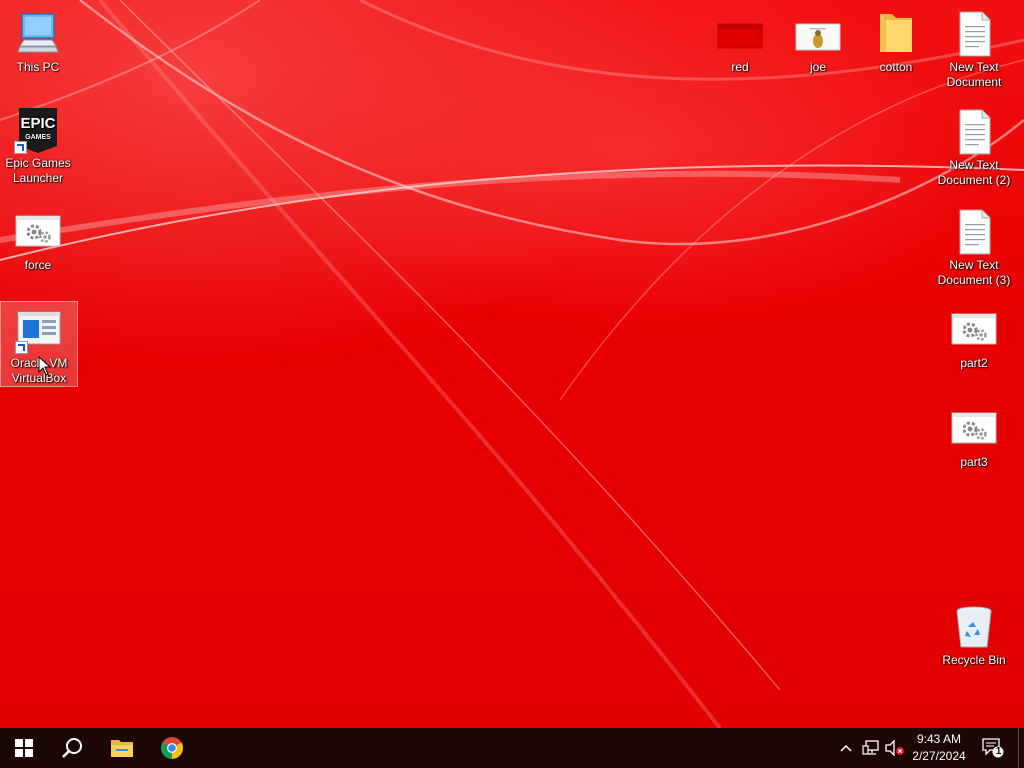  What do you see at coordinates (896, 67) in the screenshot?
I see `desktop-icon-label: cotton` at bounding box center [896, 67].